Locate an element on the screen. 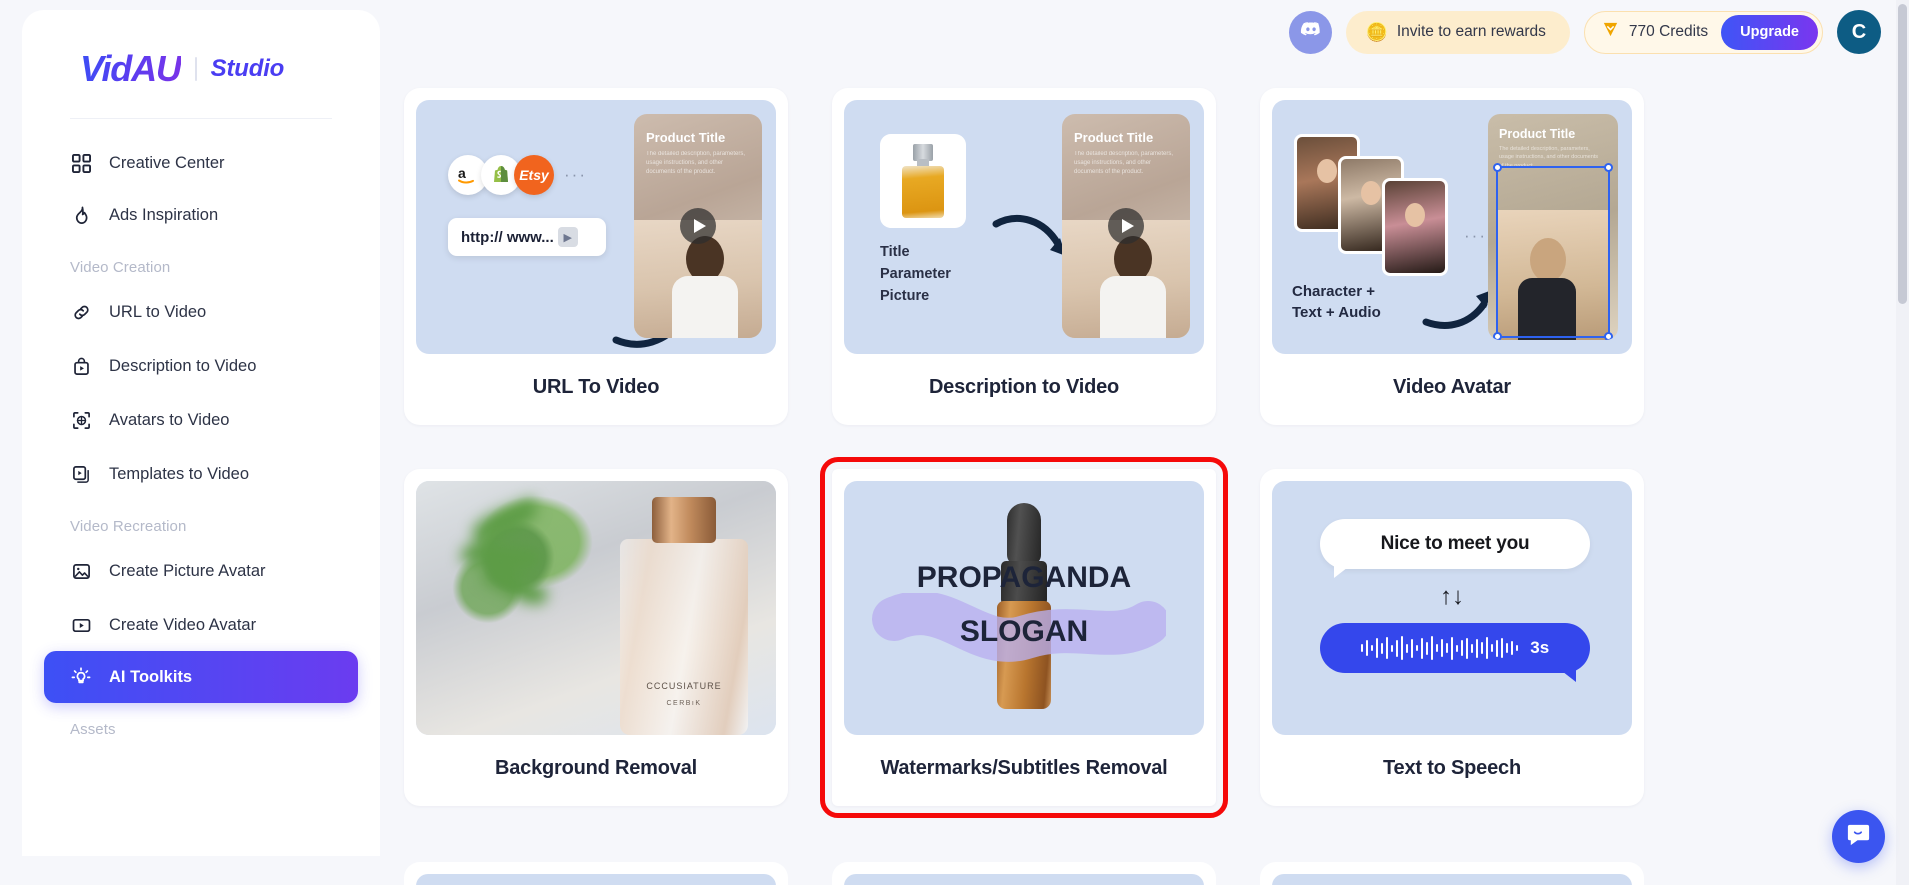 This screenshot has height=885, width=1909. template-play-icon is located at coordinates (81, 474).